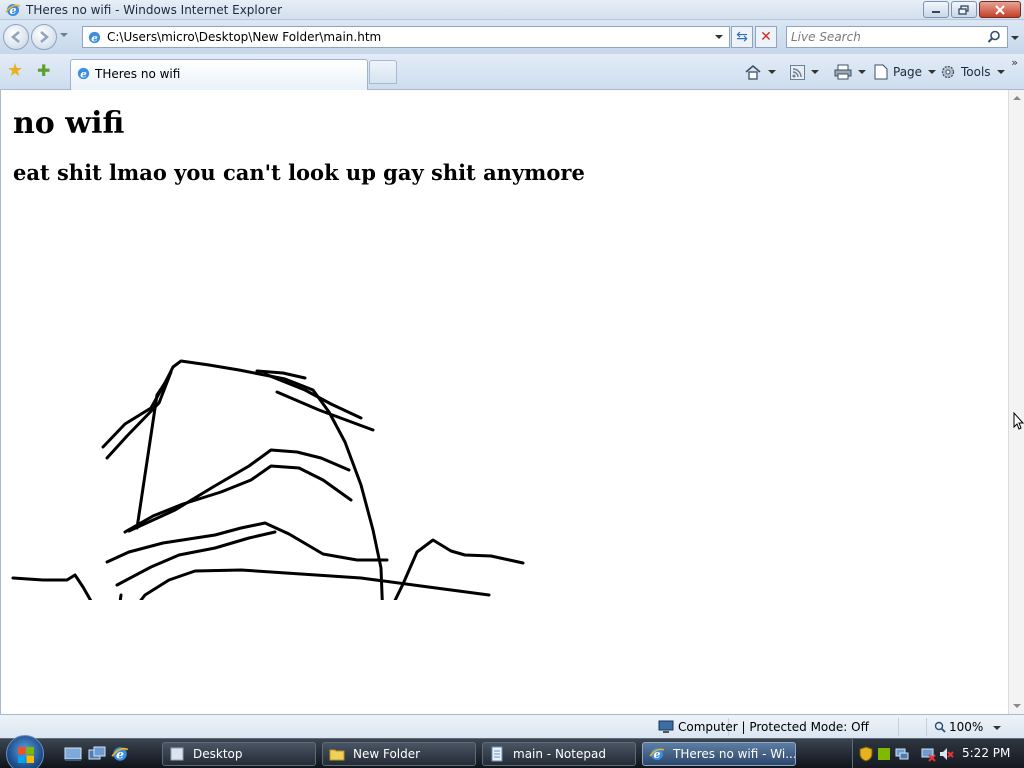  What do you see at coordinates (719, 37) in the screenshot?
I see `address-dropdown-icon` at bounding box center [719, 37].